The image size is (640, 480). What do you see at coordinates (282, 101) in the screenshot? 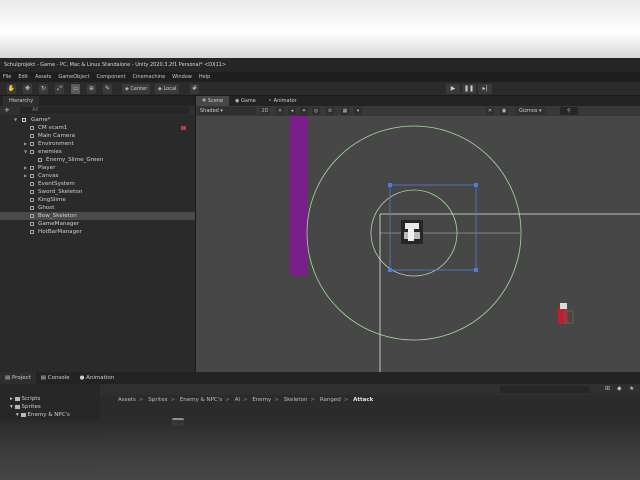
I see `tab-animator: ⚬ Animator` at bounding box center [282, 101].